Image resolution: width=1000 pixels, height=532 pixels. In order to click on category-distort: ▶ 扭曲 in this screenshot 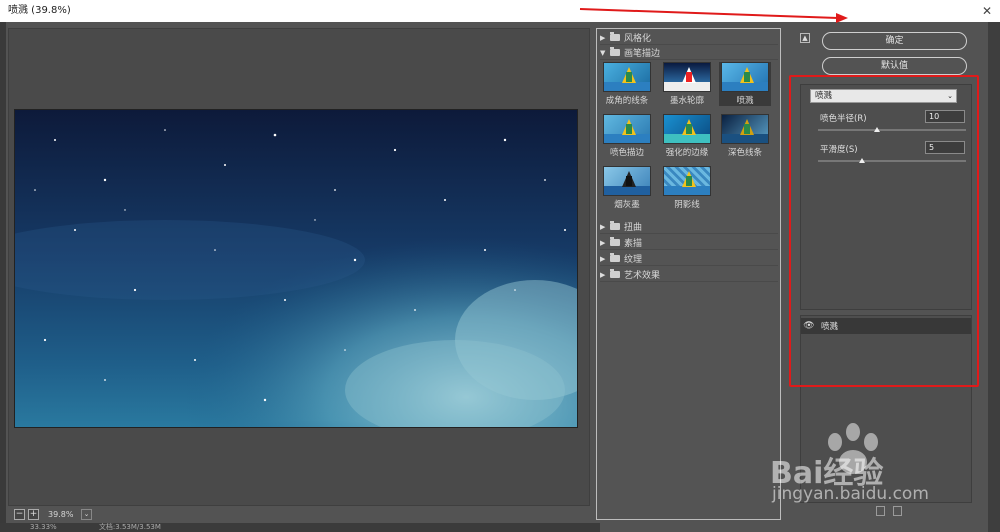, I will do `click(689, 227)`.